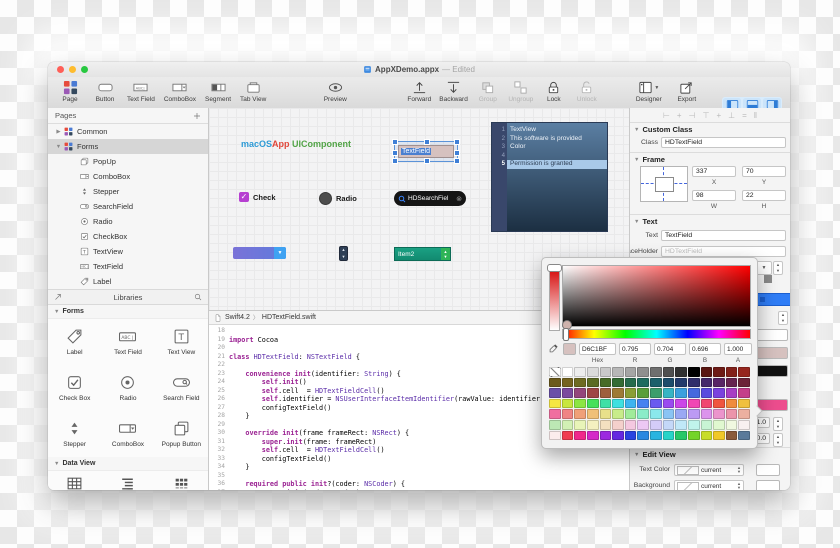 The width and height of the screenshot is (840, 548). Describe the element at coordinates (649, 159) in the screenshot. I see `frame-section-header: ▼ Frame` at that location.